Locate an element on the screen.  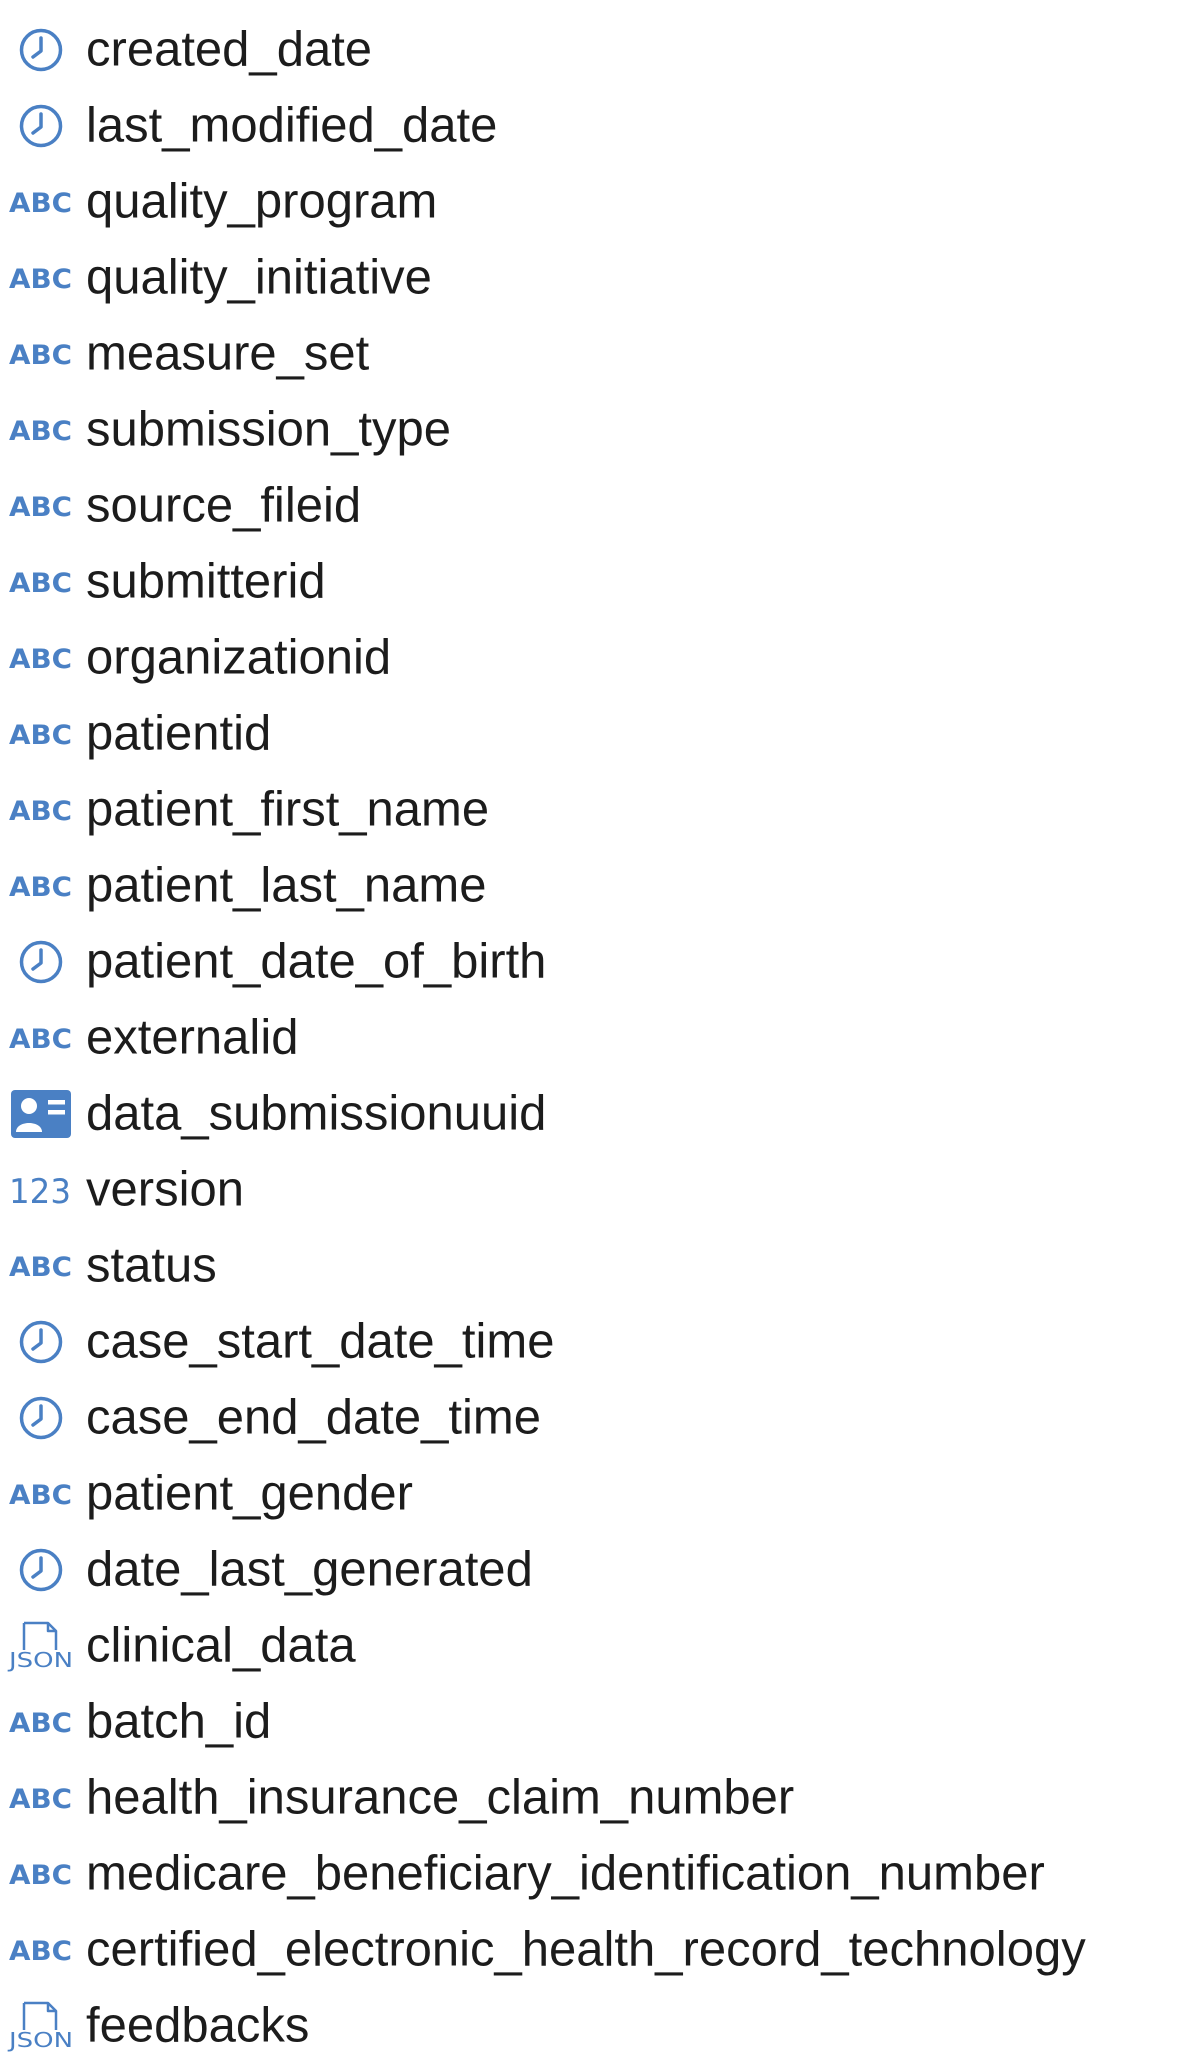
column-name: externalid is located at coordinates (192, 1037).